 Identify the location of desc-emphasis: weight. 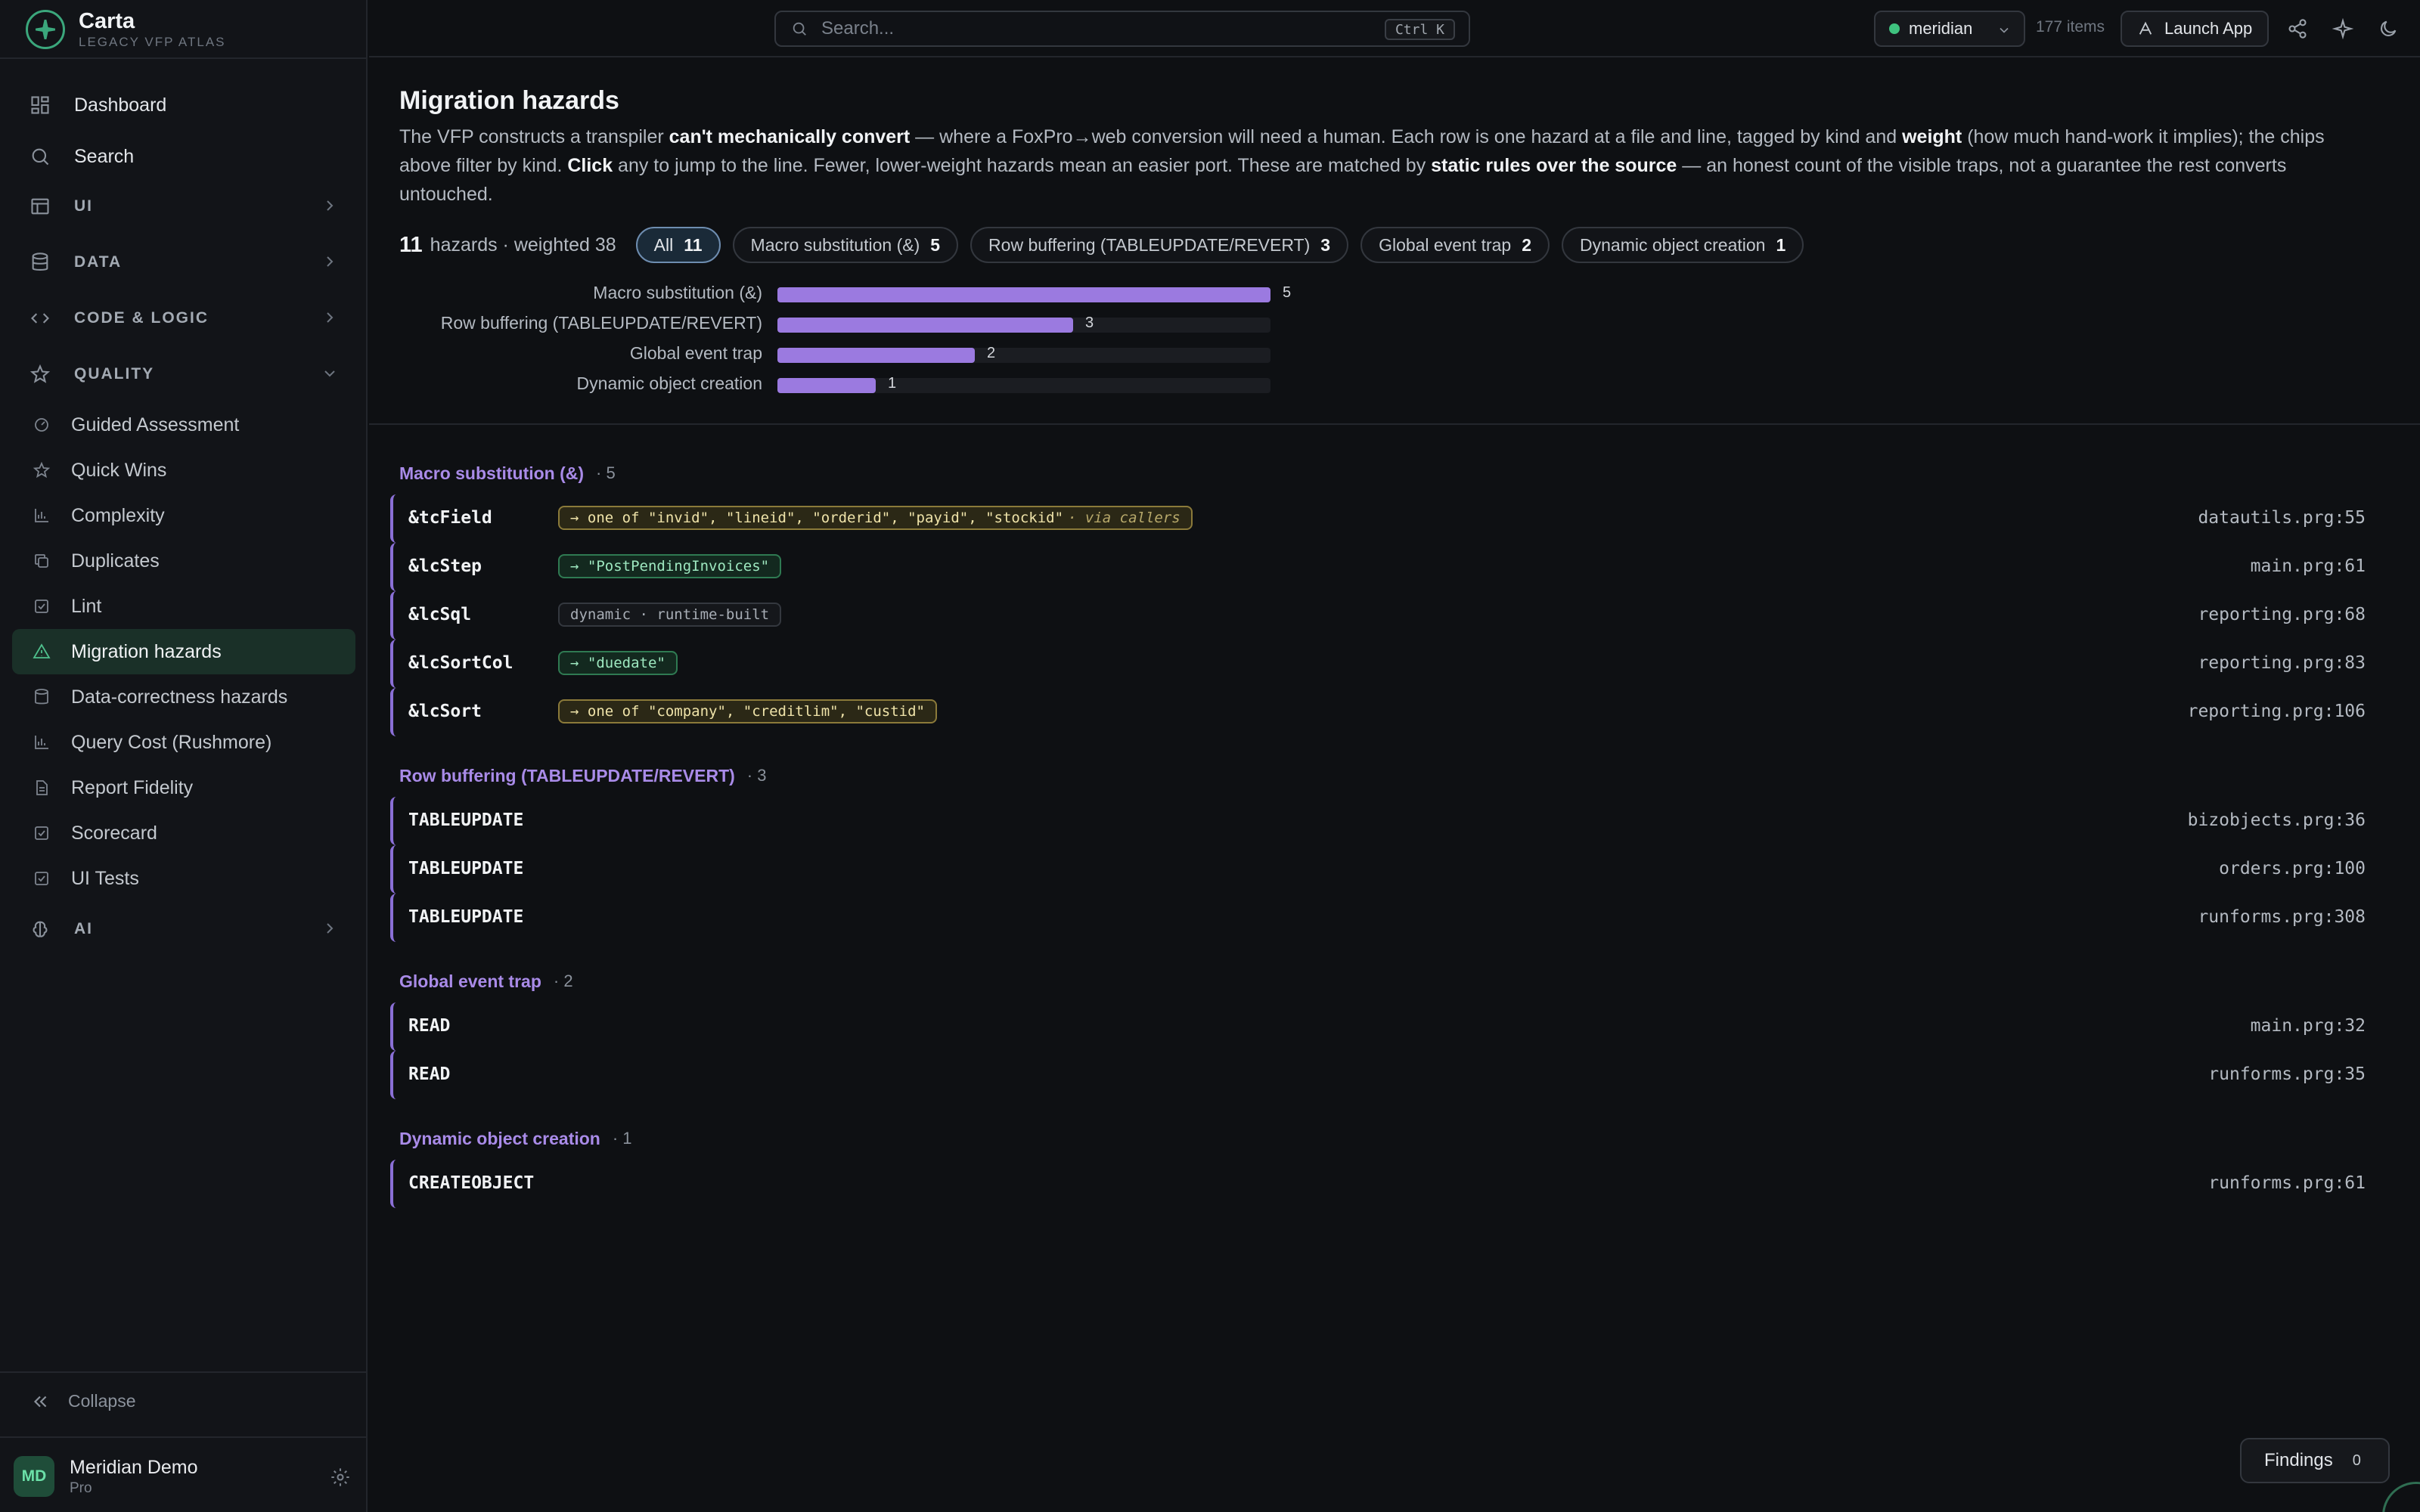
(1932, 136).